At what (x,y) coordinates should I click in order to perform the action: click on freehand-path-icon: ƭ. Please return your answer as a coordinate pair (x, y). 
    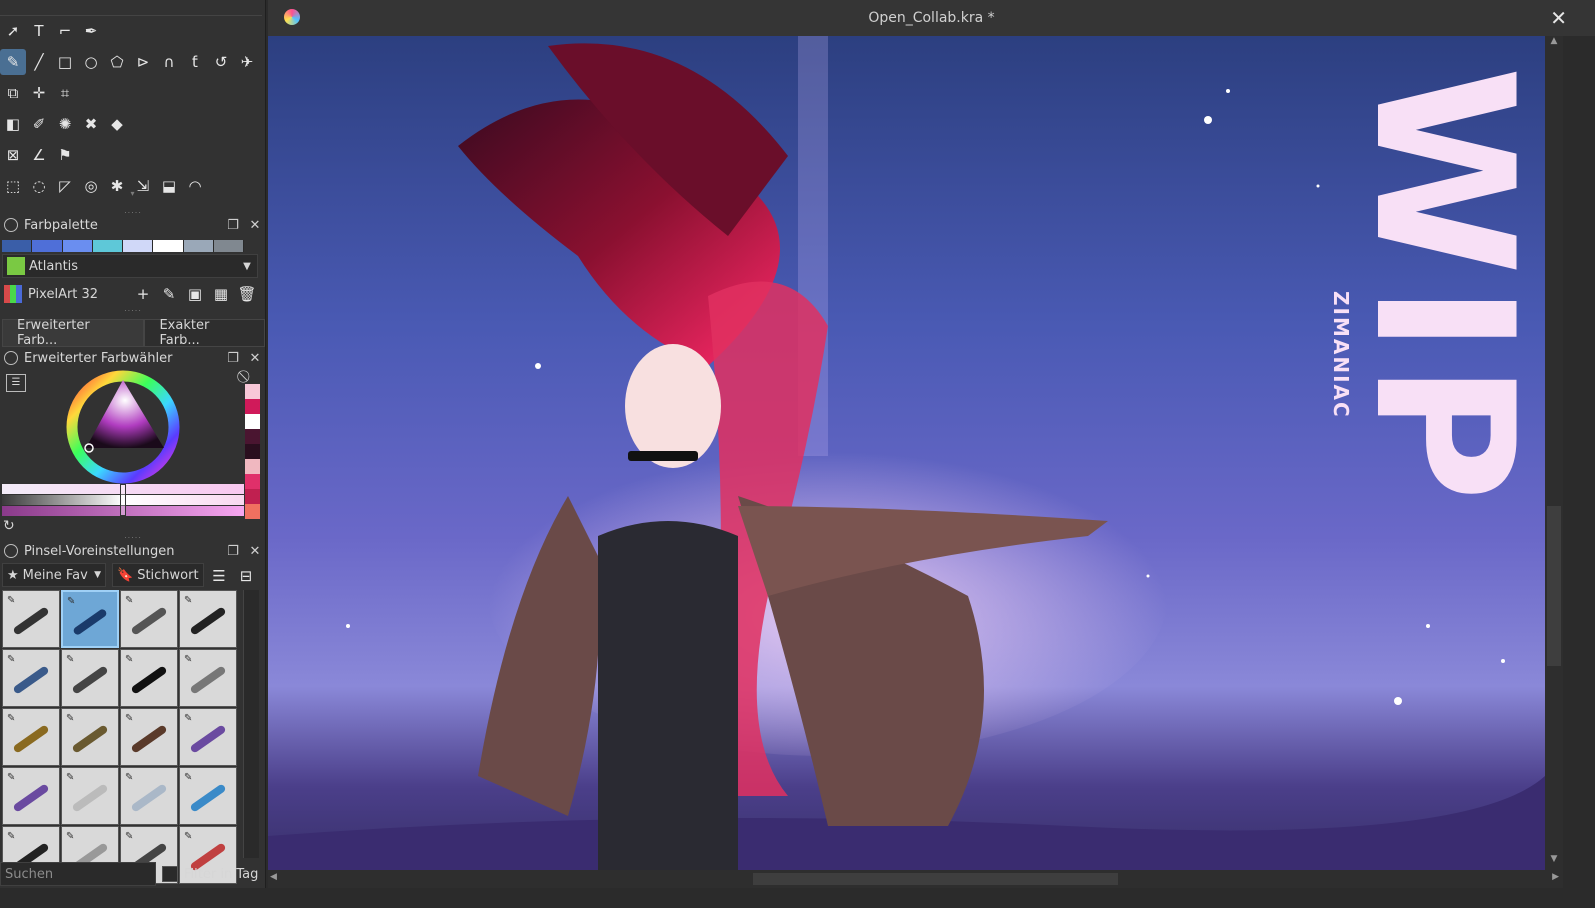
    Looking at the image, I should click on (195, 62).